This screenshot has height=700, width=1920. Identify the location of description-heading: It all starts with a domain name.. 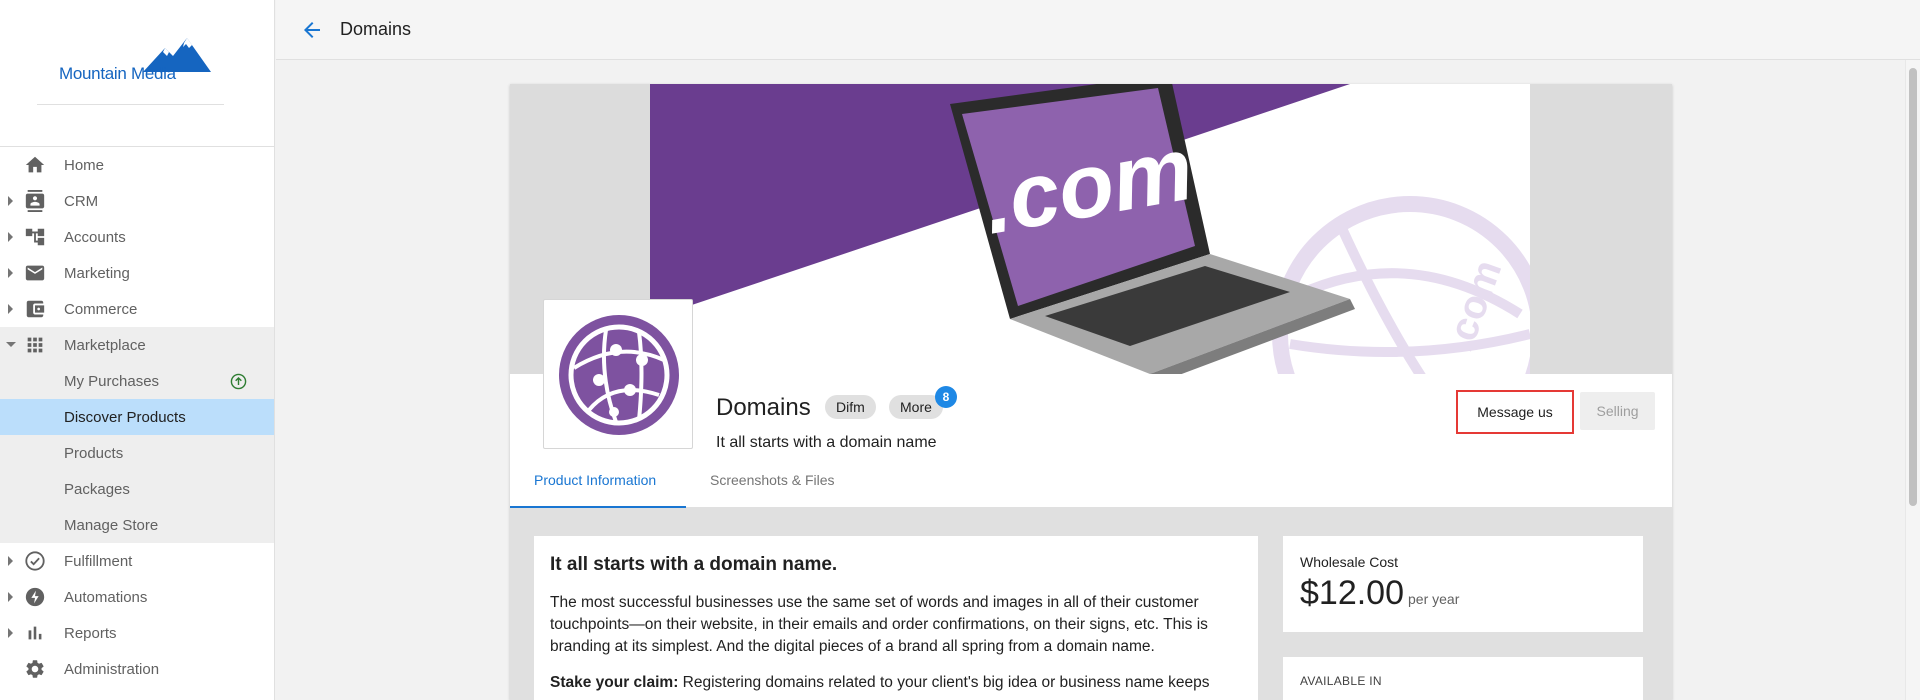
(694, 564).